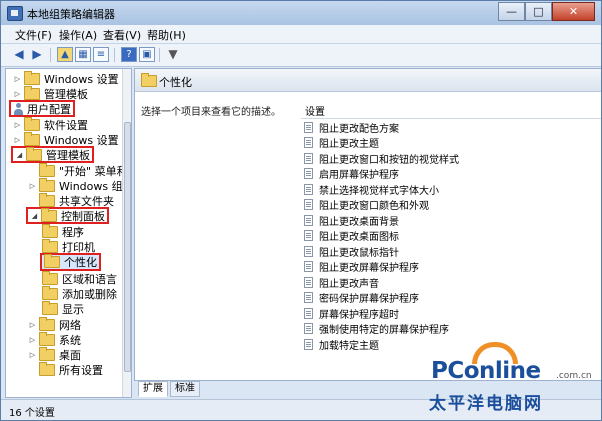  Describe the element at coordinates (538, 11) in the screenshot. I see `maximize-button: □` at that location.